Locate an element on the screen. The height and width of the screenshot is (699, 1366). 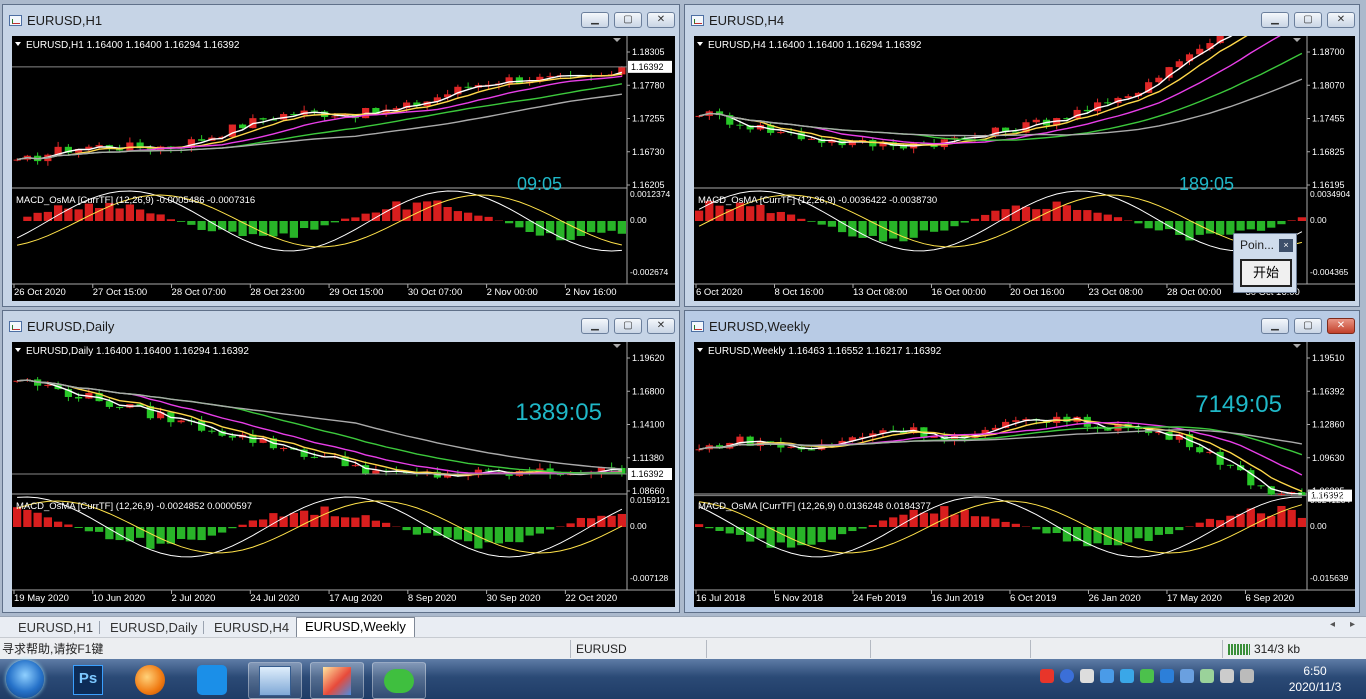
tab-eurusd-daily: EURUSD,Daily is located at coordinates (153, 628).